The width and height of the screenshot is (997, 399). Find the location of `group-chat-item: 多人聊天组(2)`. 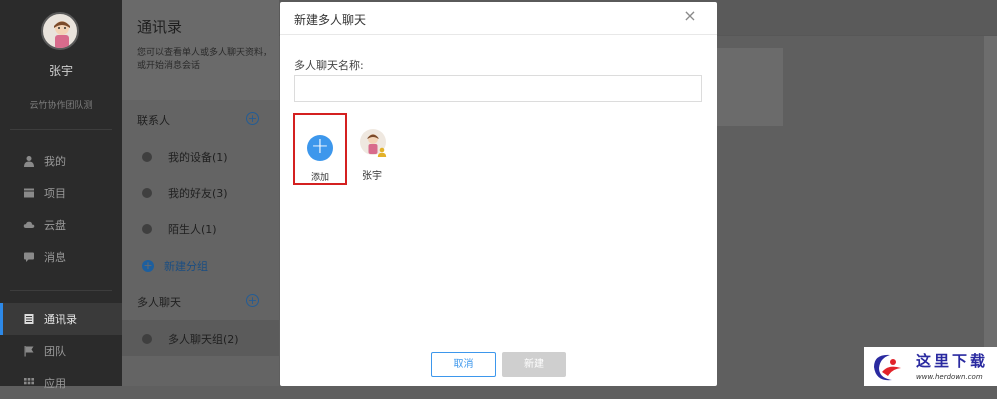

group-chat-item: 多人聊天组(2) is located at coordinates (190, 339).